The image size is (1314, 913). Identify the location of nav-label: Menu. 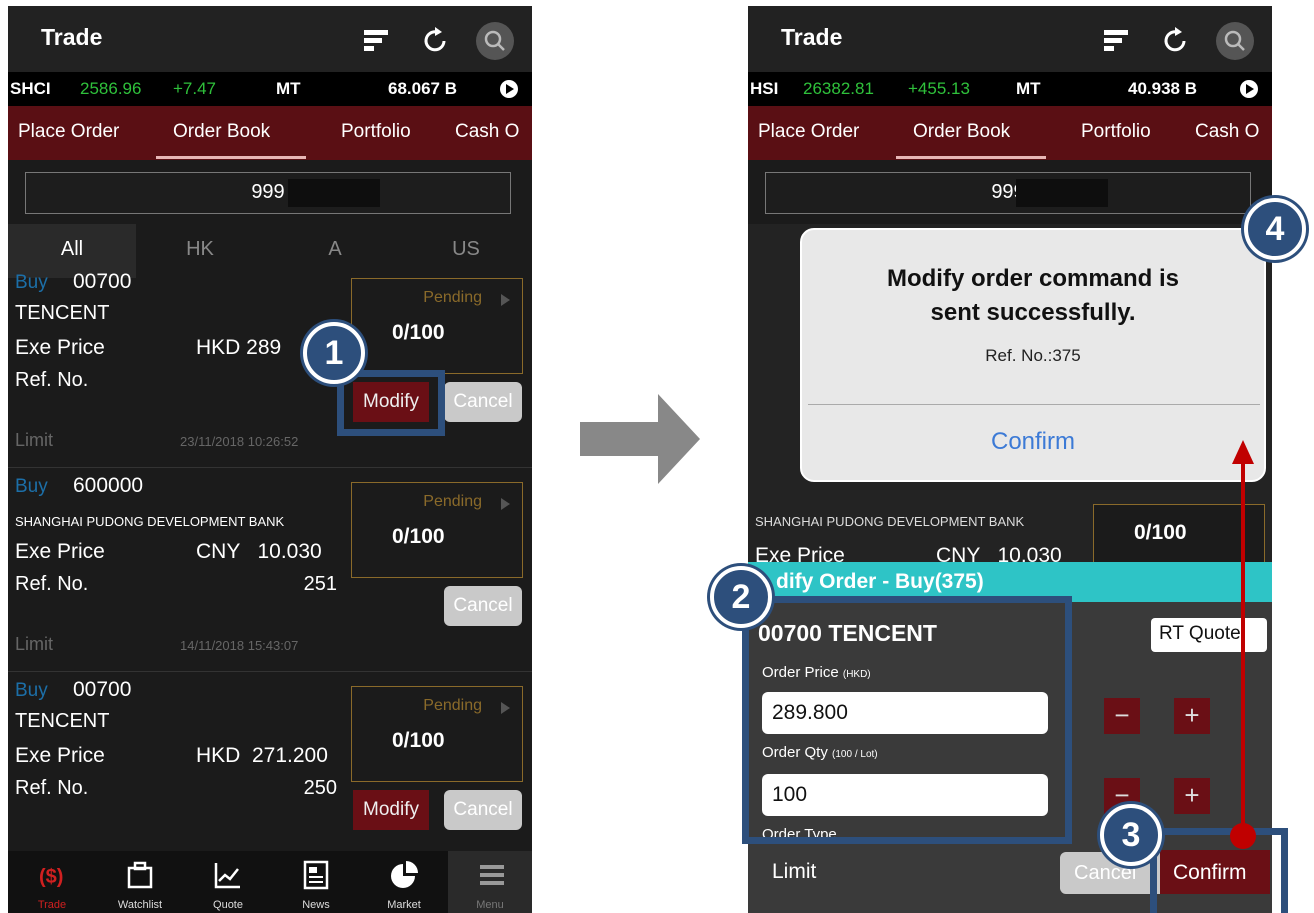
(490, 905).